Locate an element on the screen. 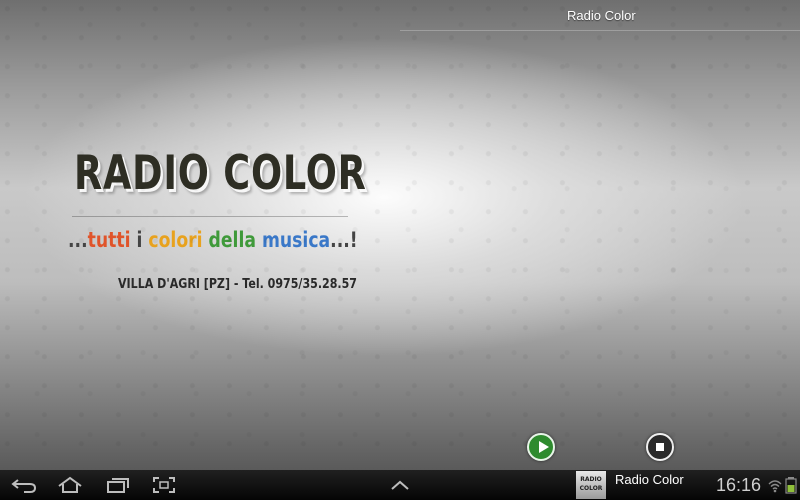  stop-button is located at coordinates (660, 447).